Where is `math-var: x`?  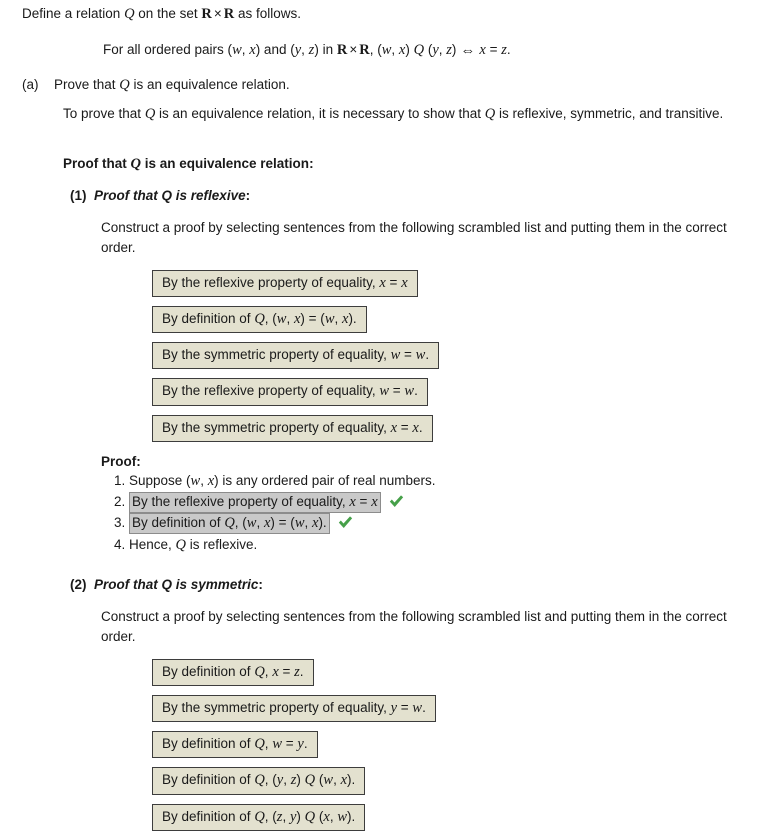
math-var: x is located at coordinates (374, 502).